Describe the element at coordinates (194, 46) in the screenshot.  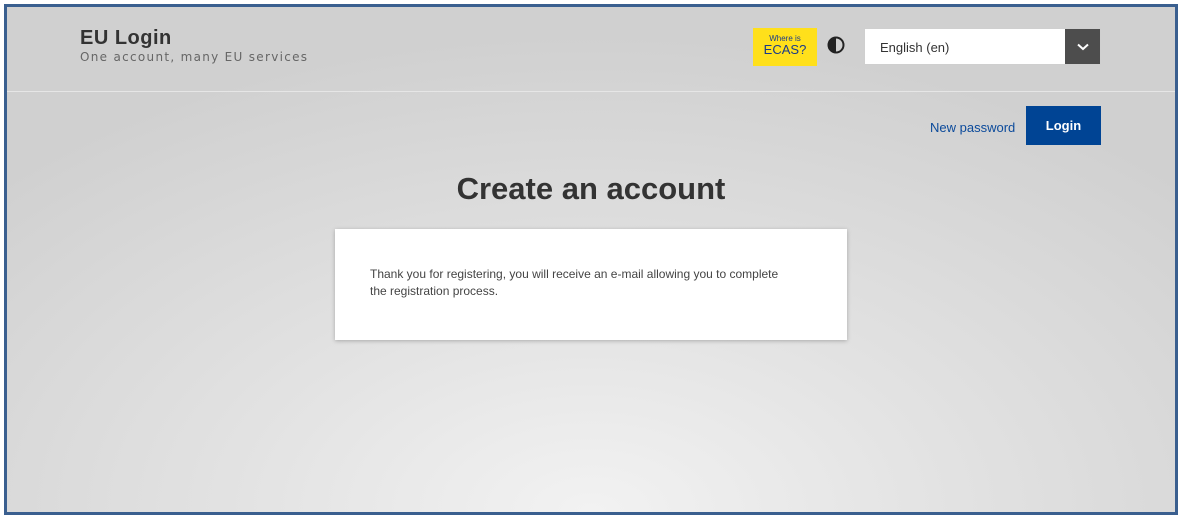
I see `brand: EU Login One account, many EU services` at that location.